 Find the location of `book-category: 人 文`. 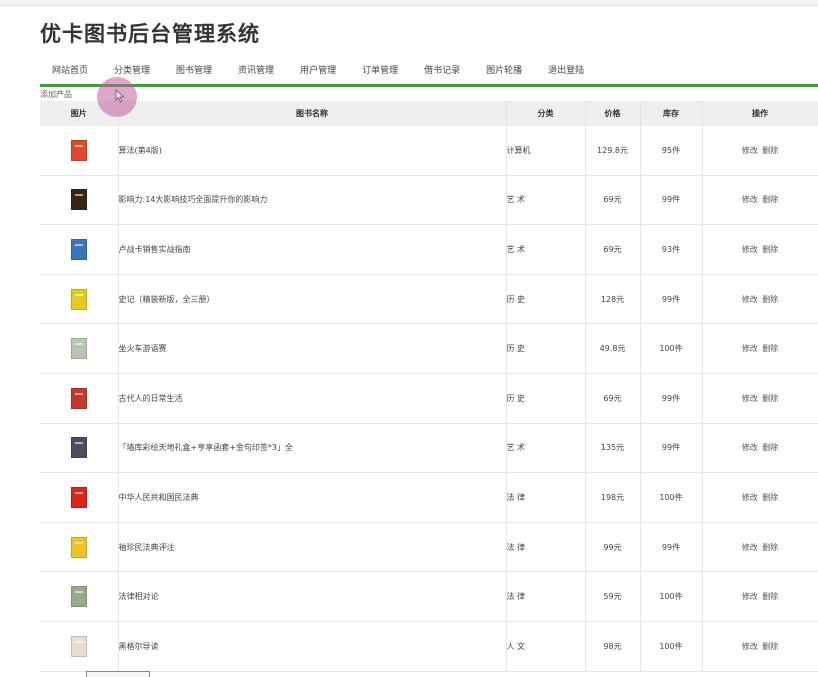

book-category: 人 文 is located at coordinates (546, 646).